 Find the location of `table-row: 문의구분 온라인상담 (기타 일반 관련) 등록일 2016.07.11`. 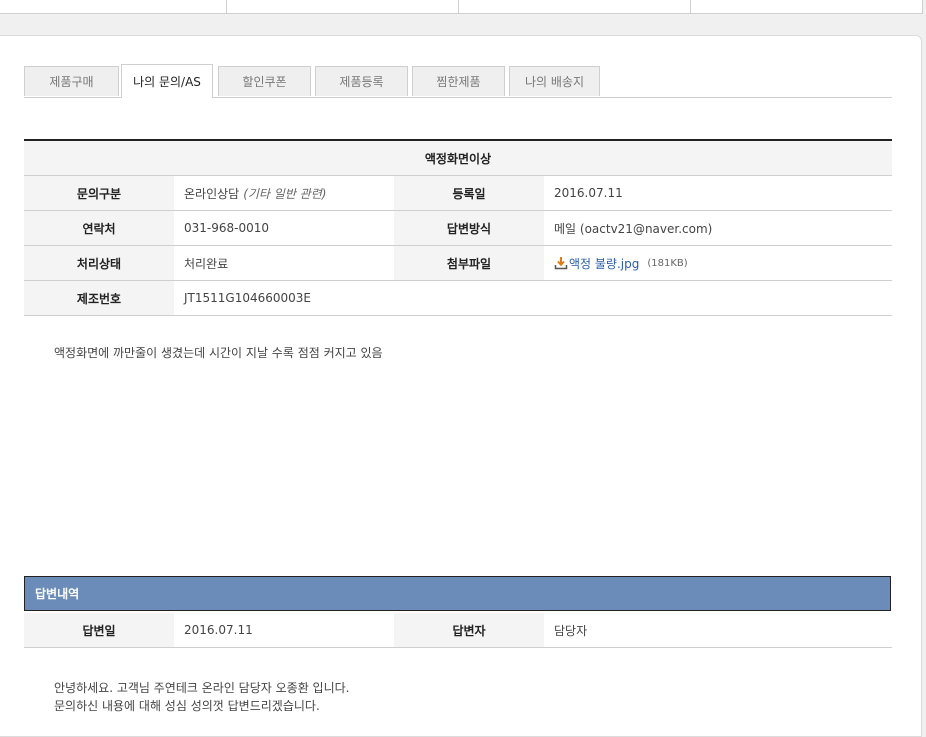

table-row: 문의구분 온라인상담 (기타 일반 관련) 등록일 2016.07.11 is located at coordinates (458, 193).